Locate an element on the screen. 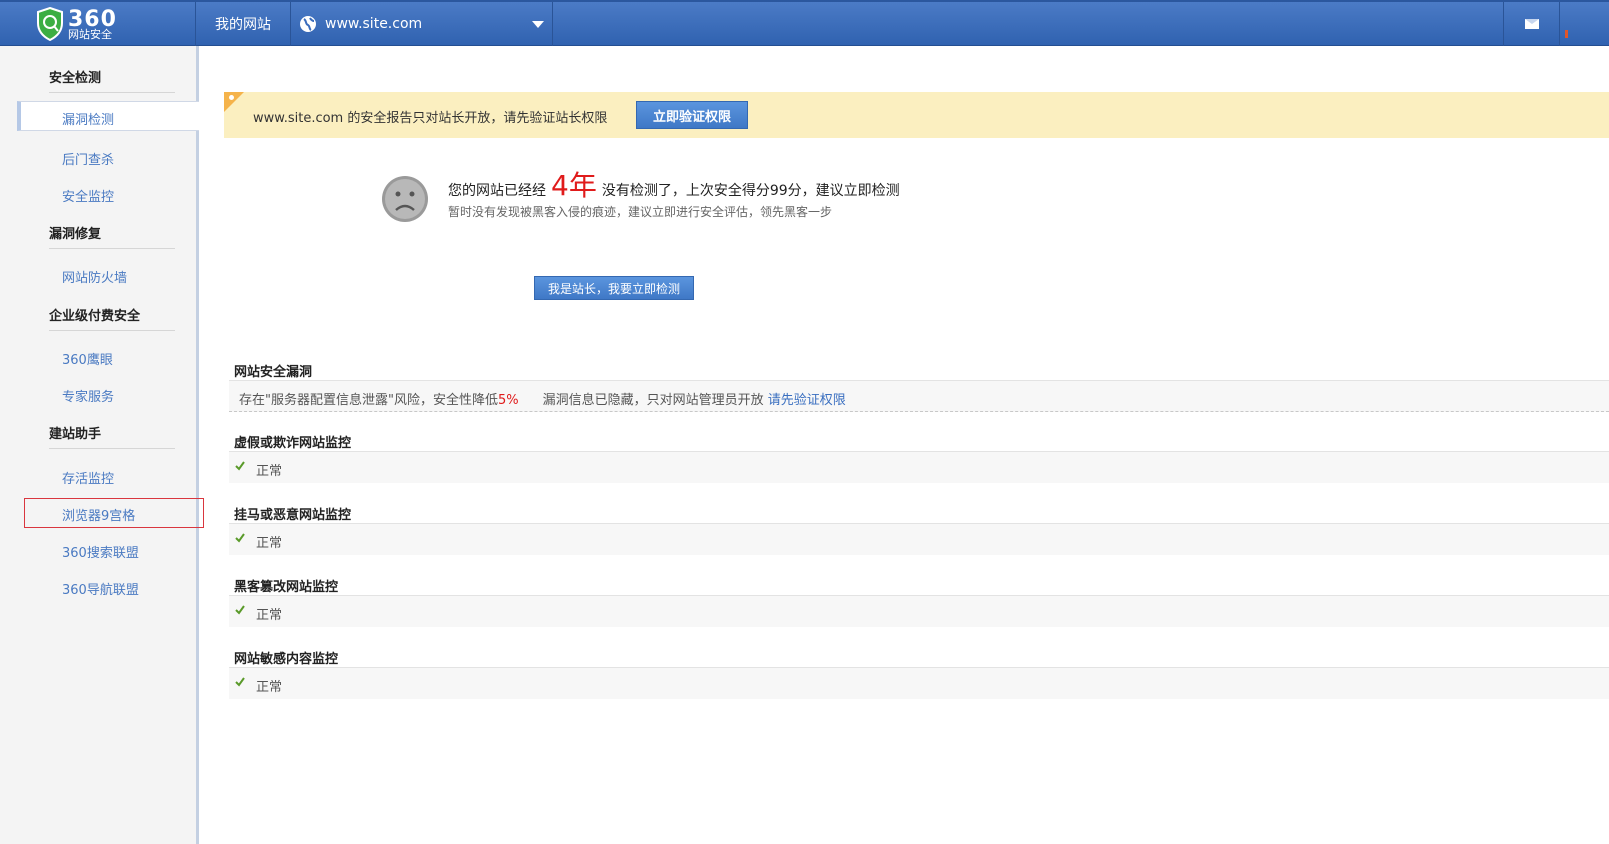 Image resolution: width=1609 pixels, height=844 pixels. risk-text: 存在"服务器配置信息泄露"风险，安全性降低 is located at coordinates (368, 400).